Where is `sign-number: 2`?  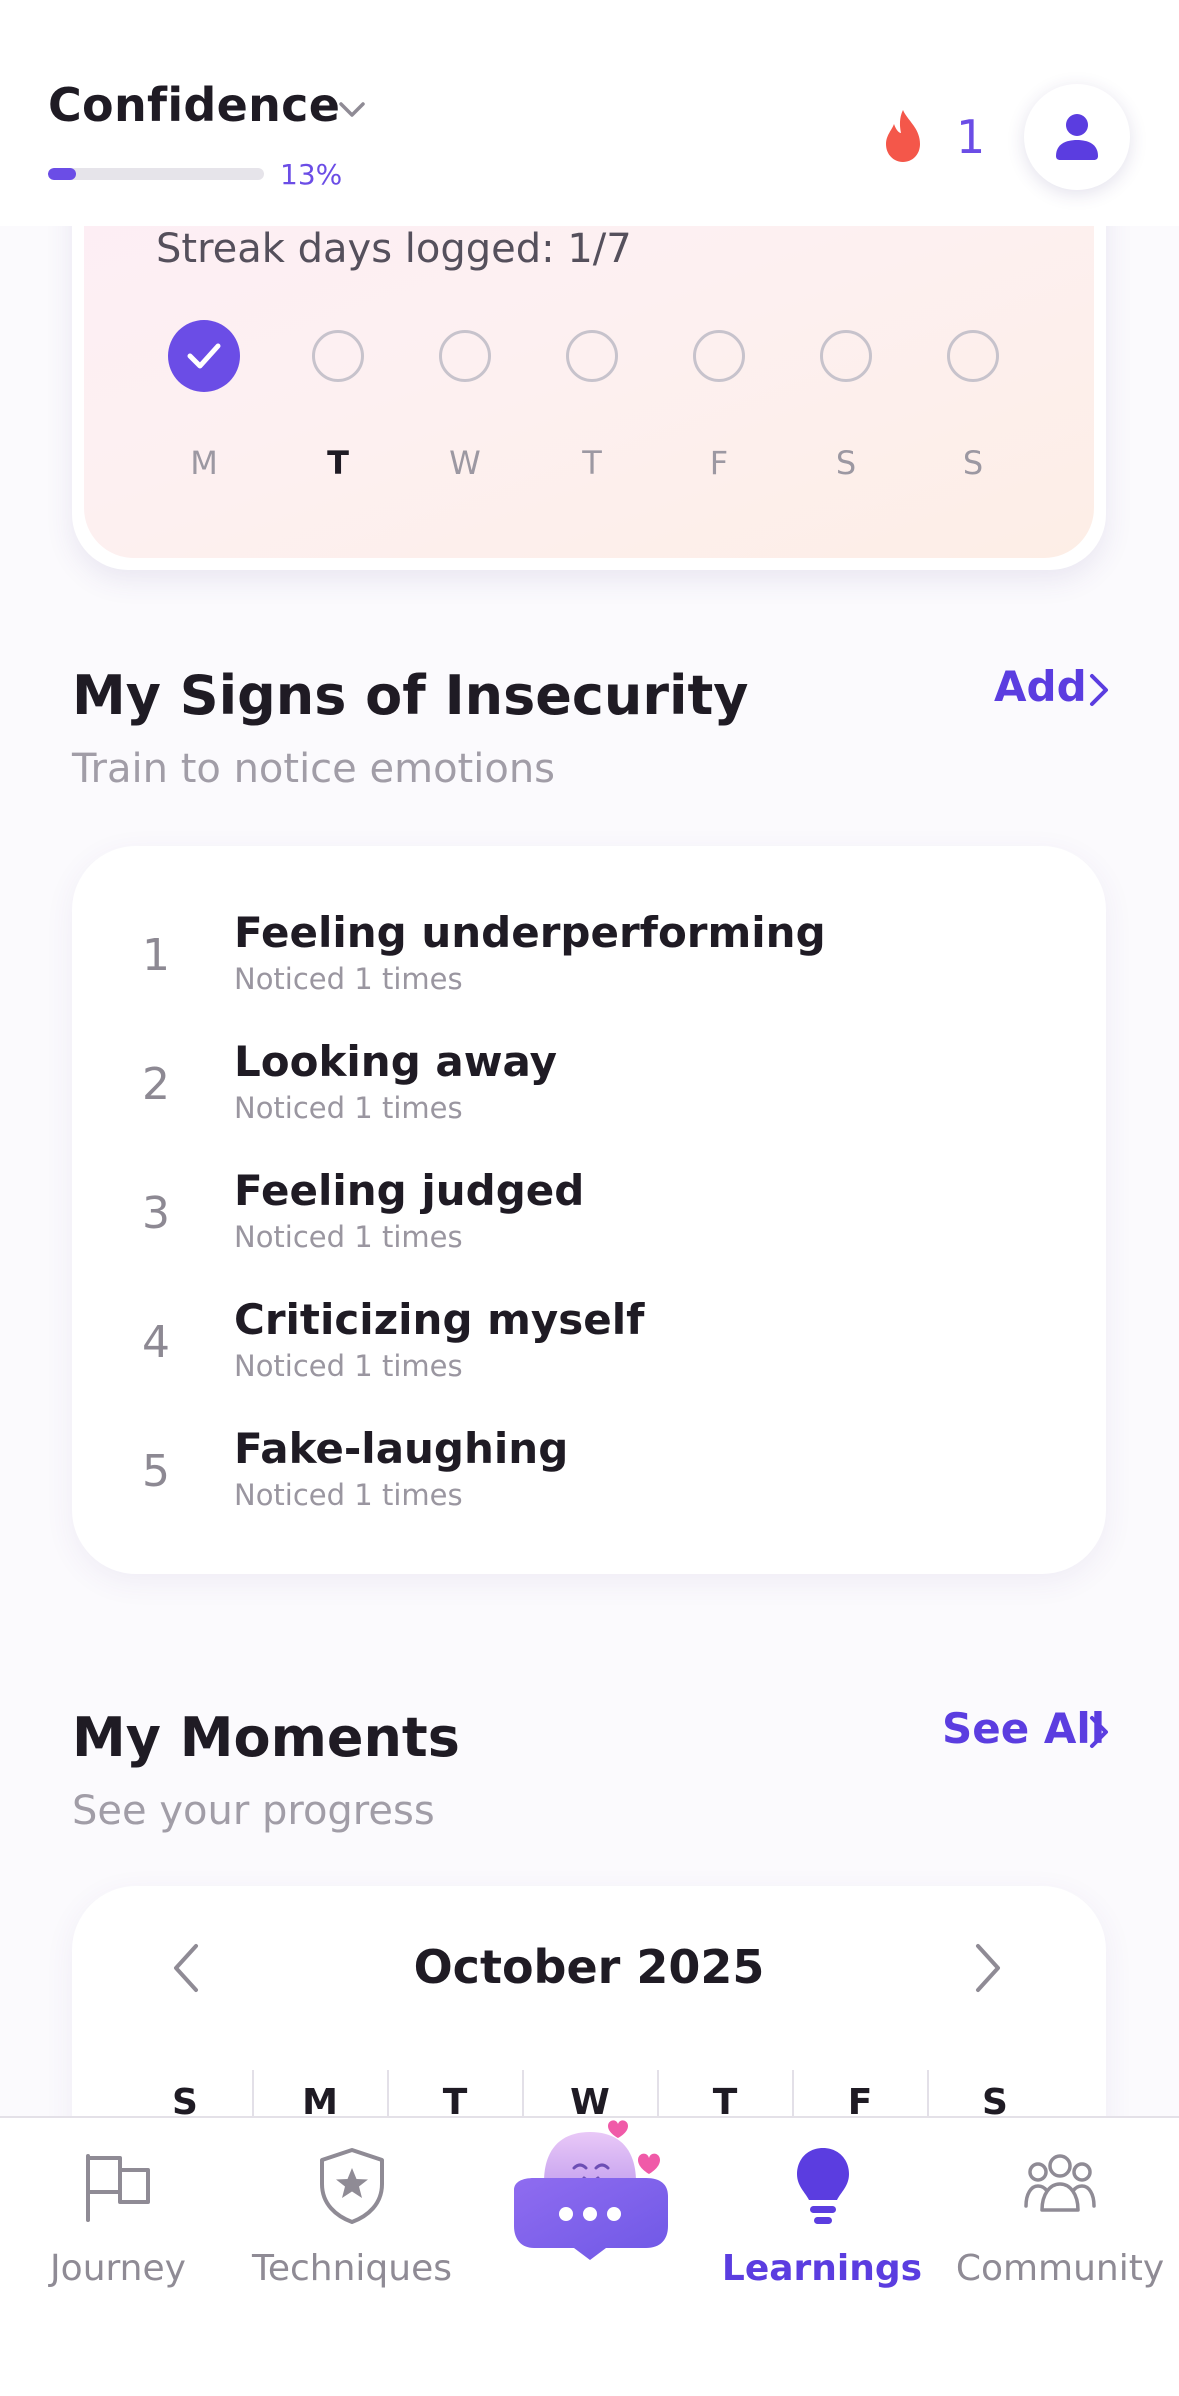 sign-number: 2 is located at coordinates (156, 1084).